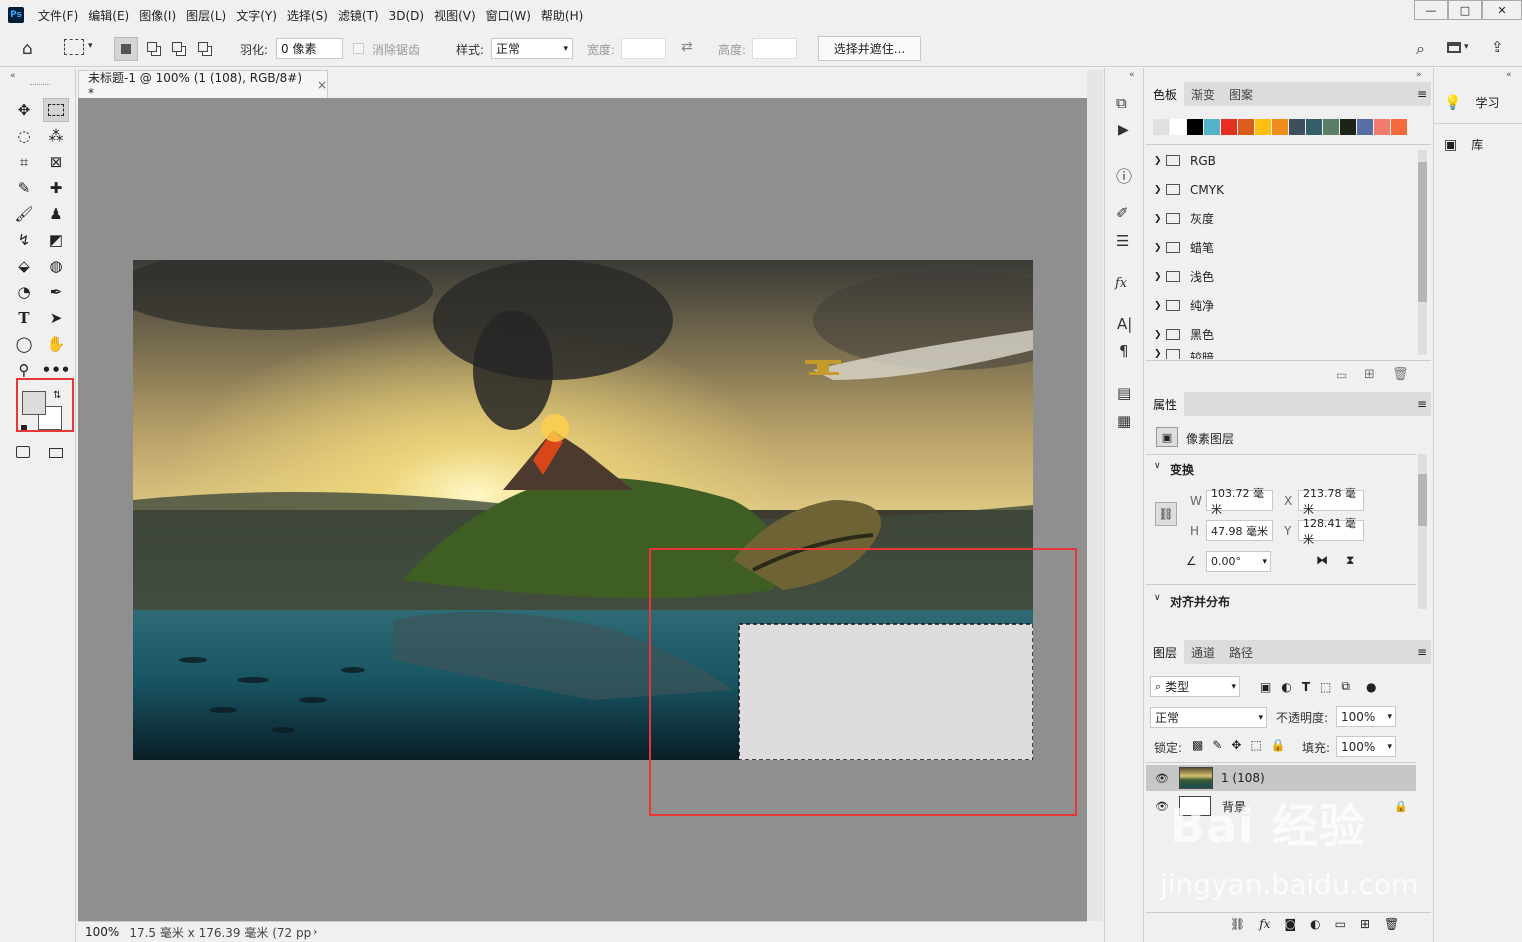 The height and width of the screenshot is (942, 1522). Describe the element at coordinates (1284, 160) in the screenshot. I see `swatch-folder: ❯ RGB` at that location.